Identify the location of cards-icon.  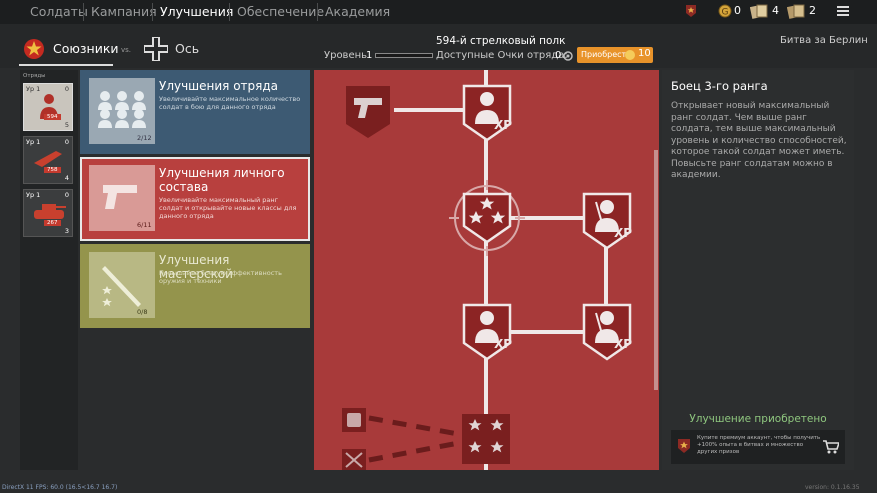
(759, 11).